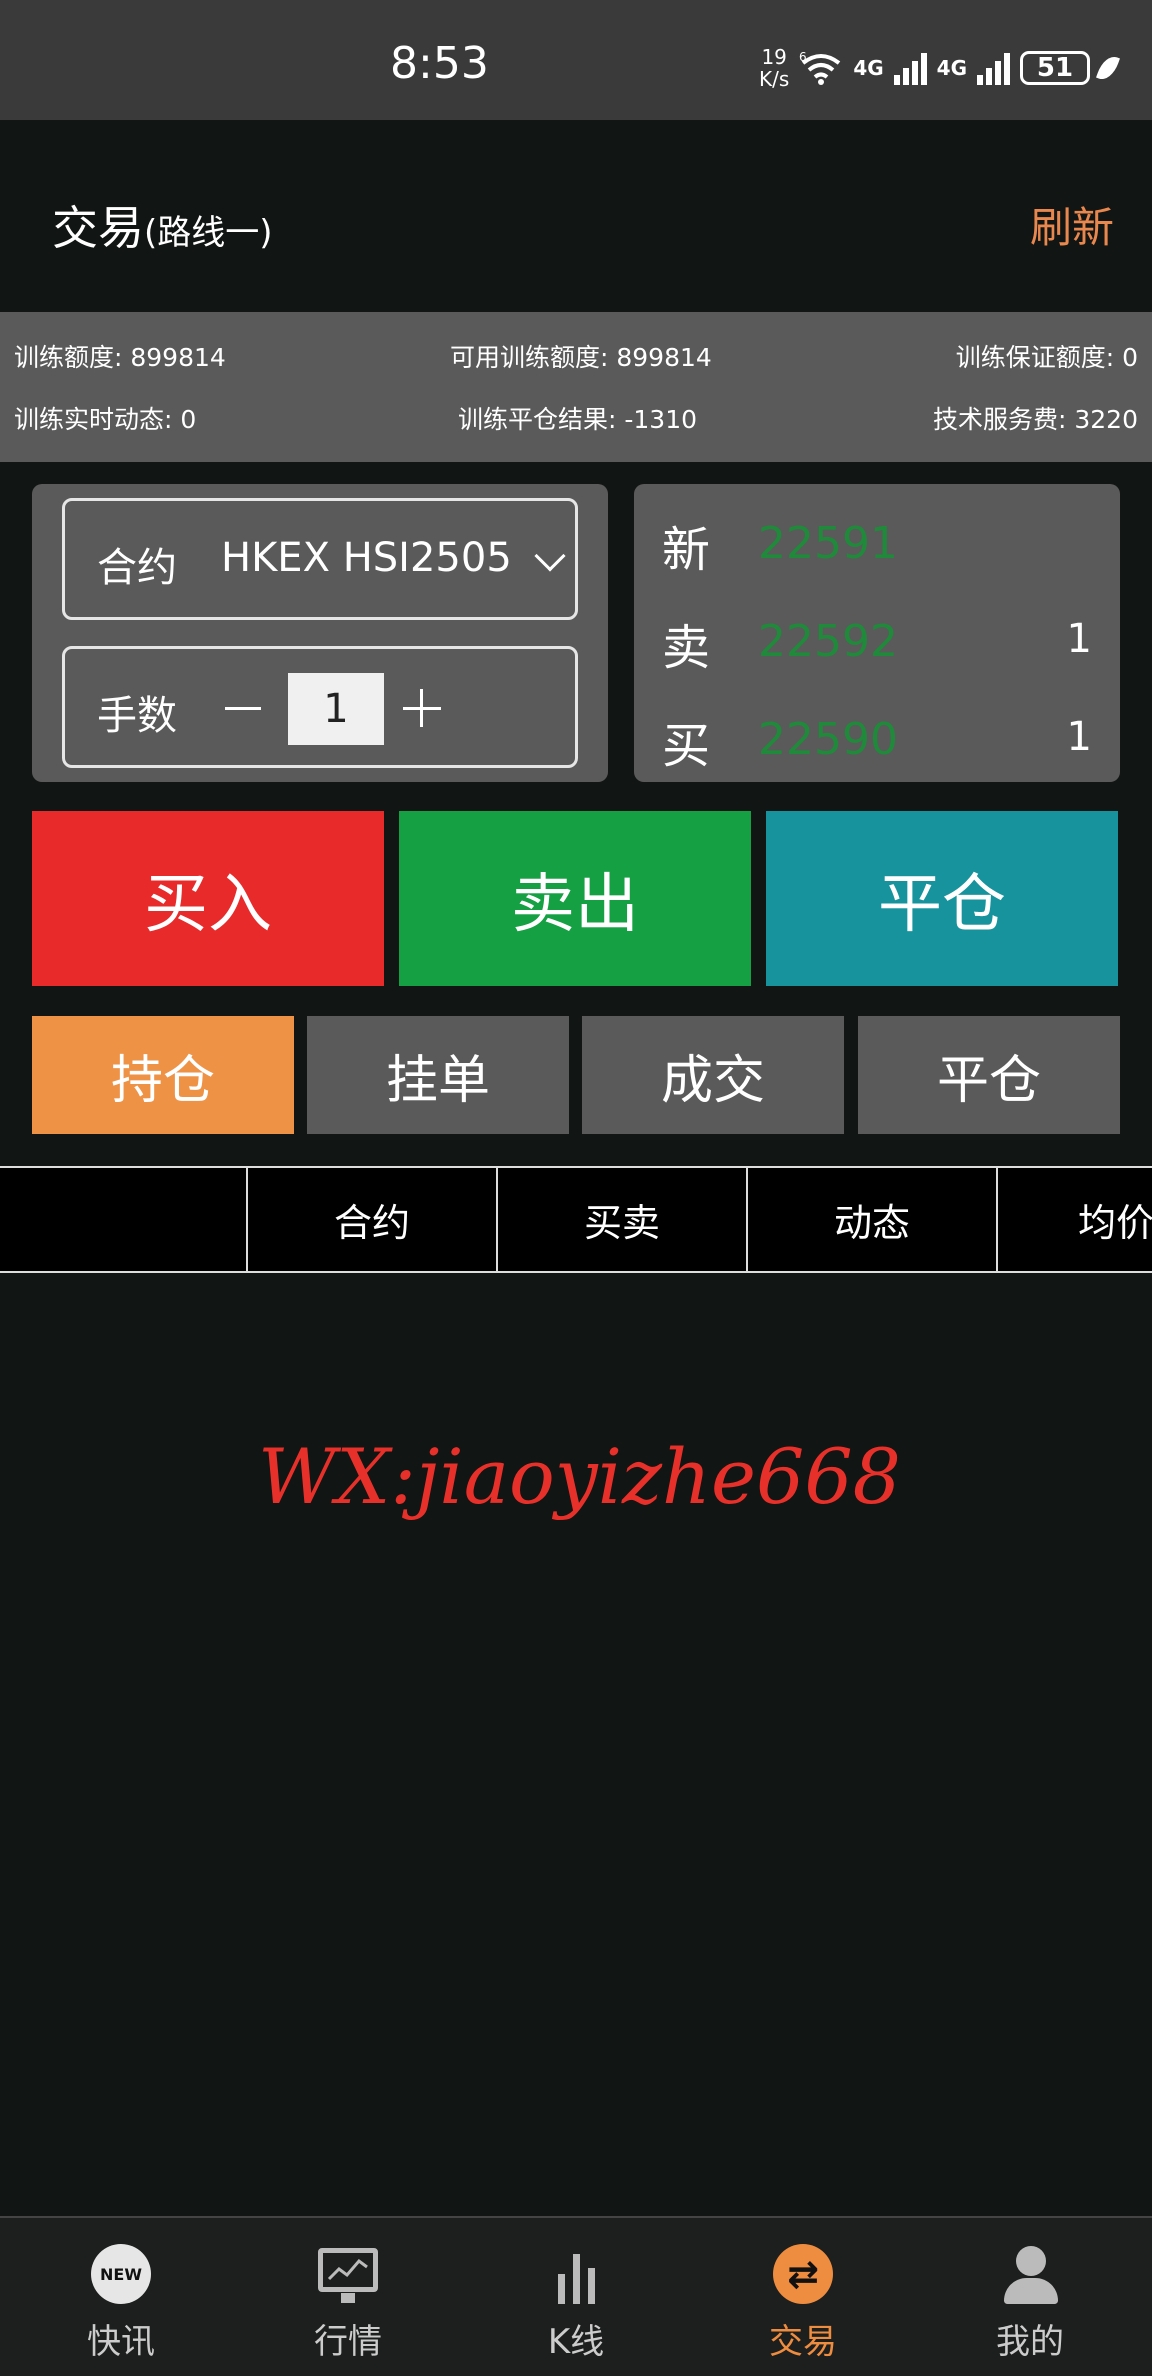 This screenshot has width=1152, height=2376. What do you see at coordinates (803, 2342) in the screenshot?
I see `nav-label: 交易` at bounding box center [803, 2342].